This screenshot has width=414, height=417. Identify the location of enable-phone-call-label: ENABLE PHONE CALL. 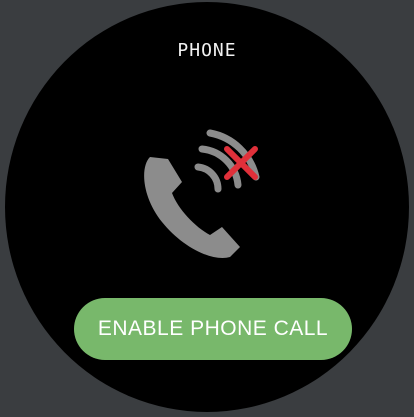
(213, 328).